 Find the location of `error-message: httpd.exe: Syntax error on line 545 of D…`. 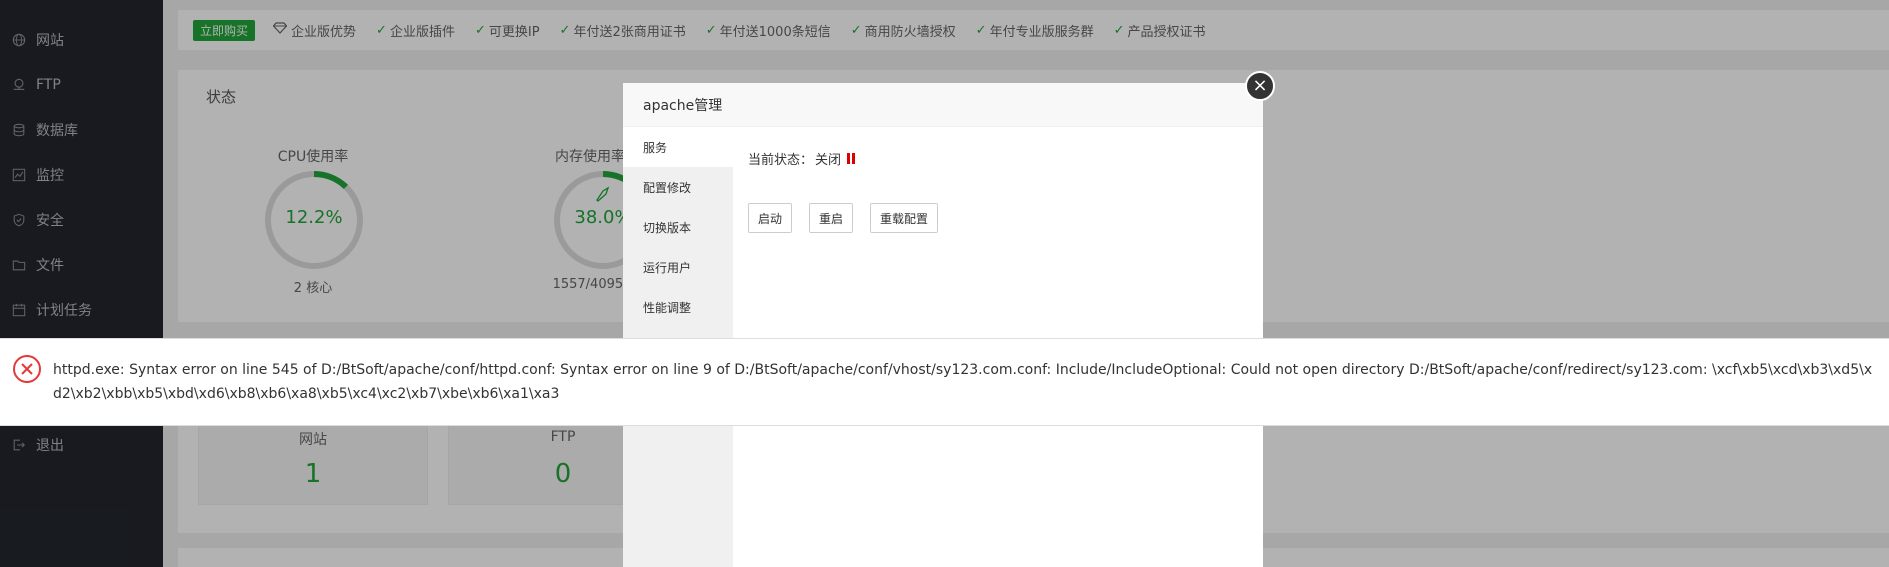

error-message: httpd.exe: Syntax error on line 545 of D… is located at coordinates (963, 382).